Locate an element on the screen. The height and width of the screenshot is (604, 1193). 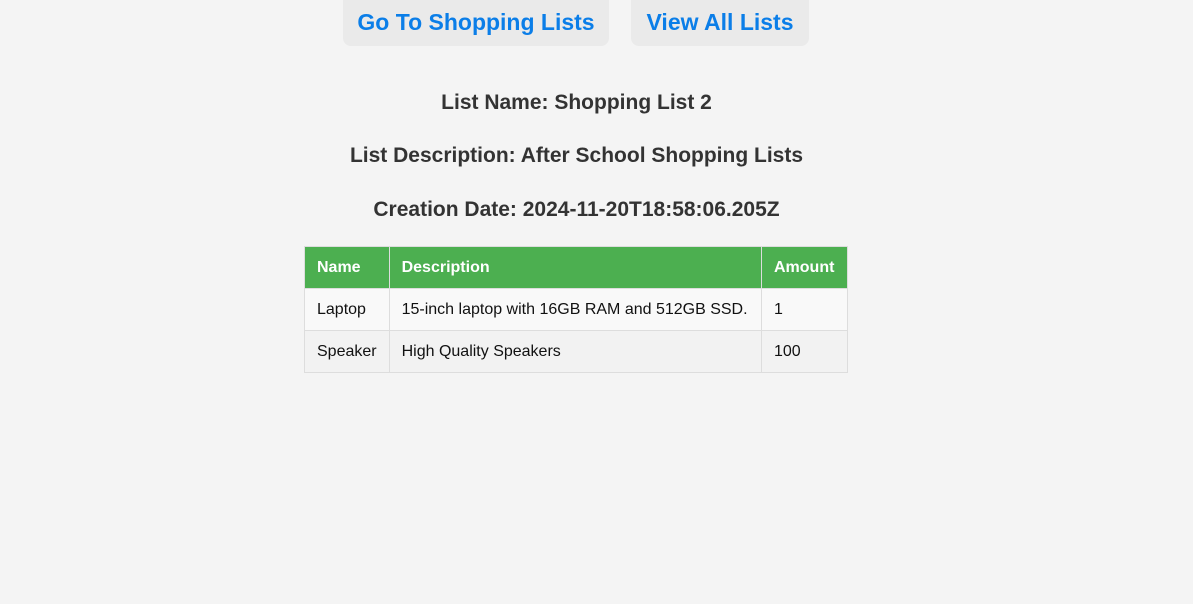
top-navigation: Go To Shopping Lists View All Lists is located at coordinates (596, 23).